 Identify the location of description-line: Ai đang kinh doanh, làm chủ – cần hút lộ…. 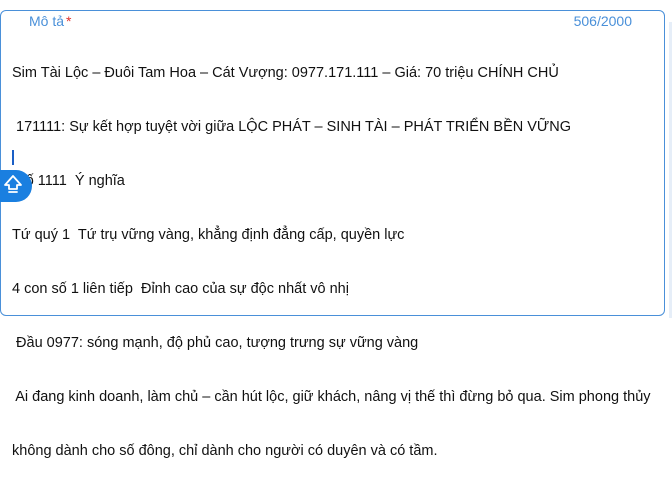
(331, 397).